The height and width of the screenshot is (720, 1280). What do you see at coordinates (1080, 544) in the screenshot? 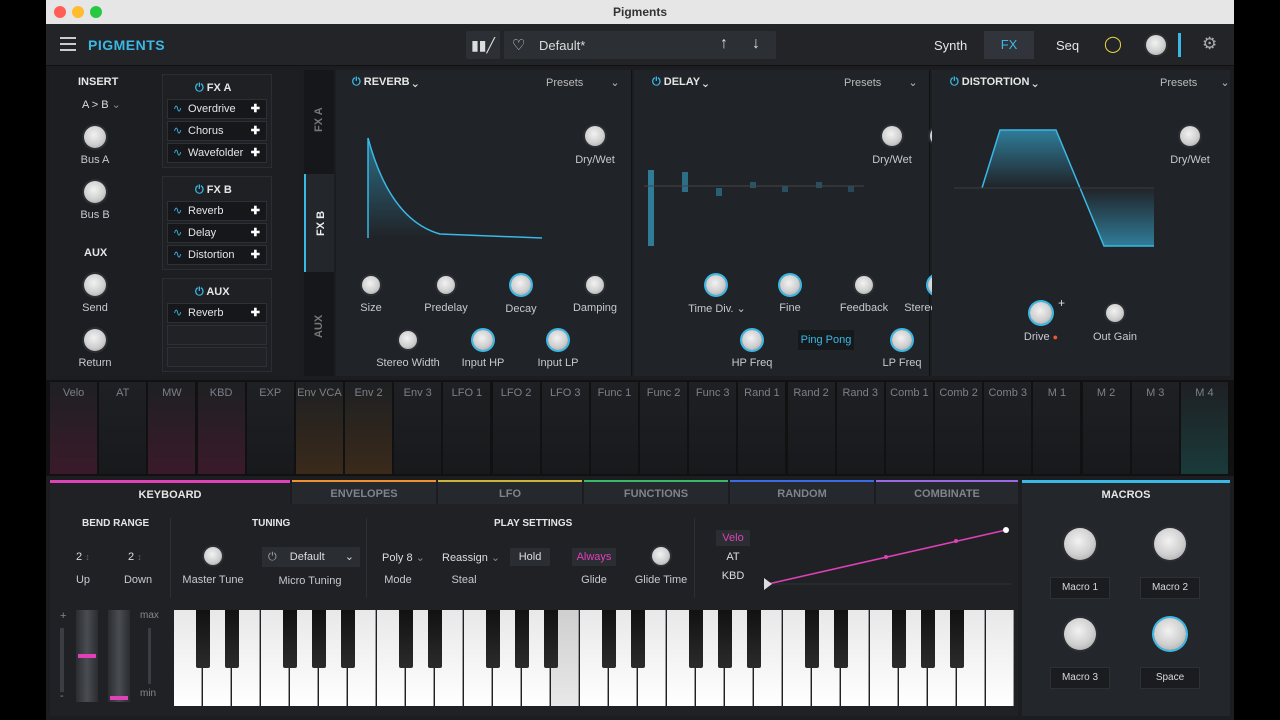
I see `macro-1-knob` at bounding box center [1080, 544].